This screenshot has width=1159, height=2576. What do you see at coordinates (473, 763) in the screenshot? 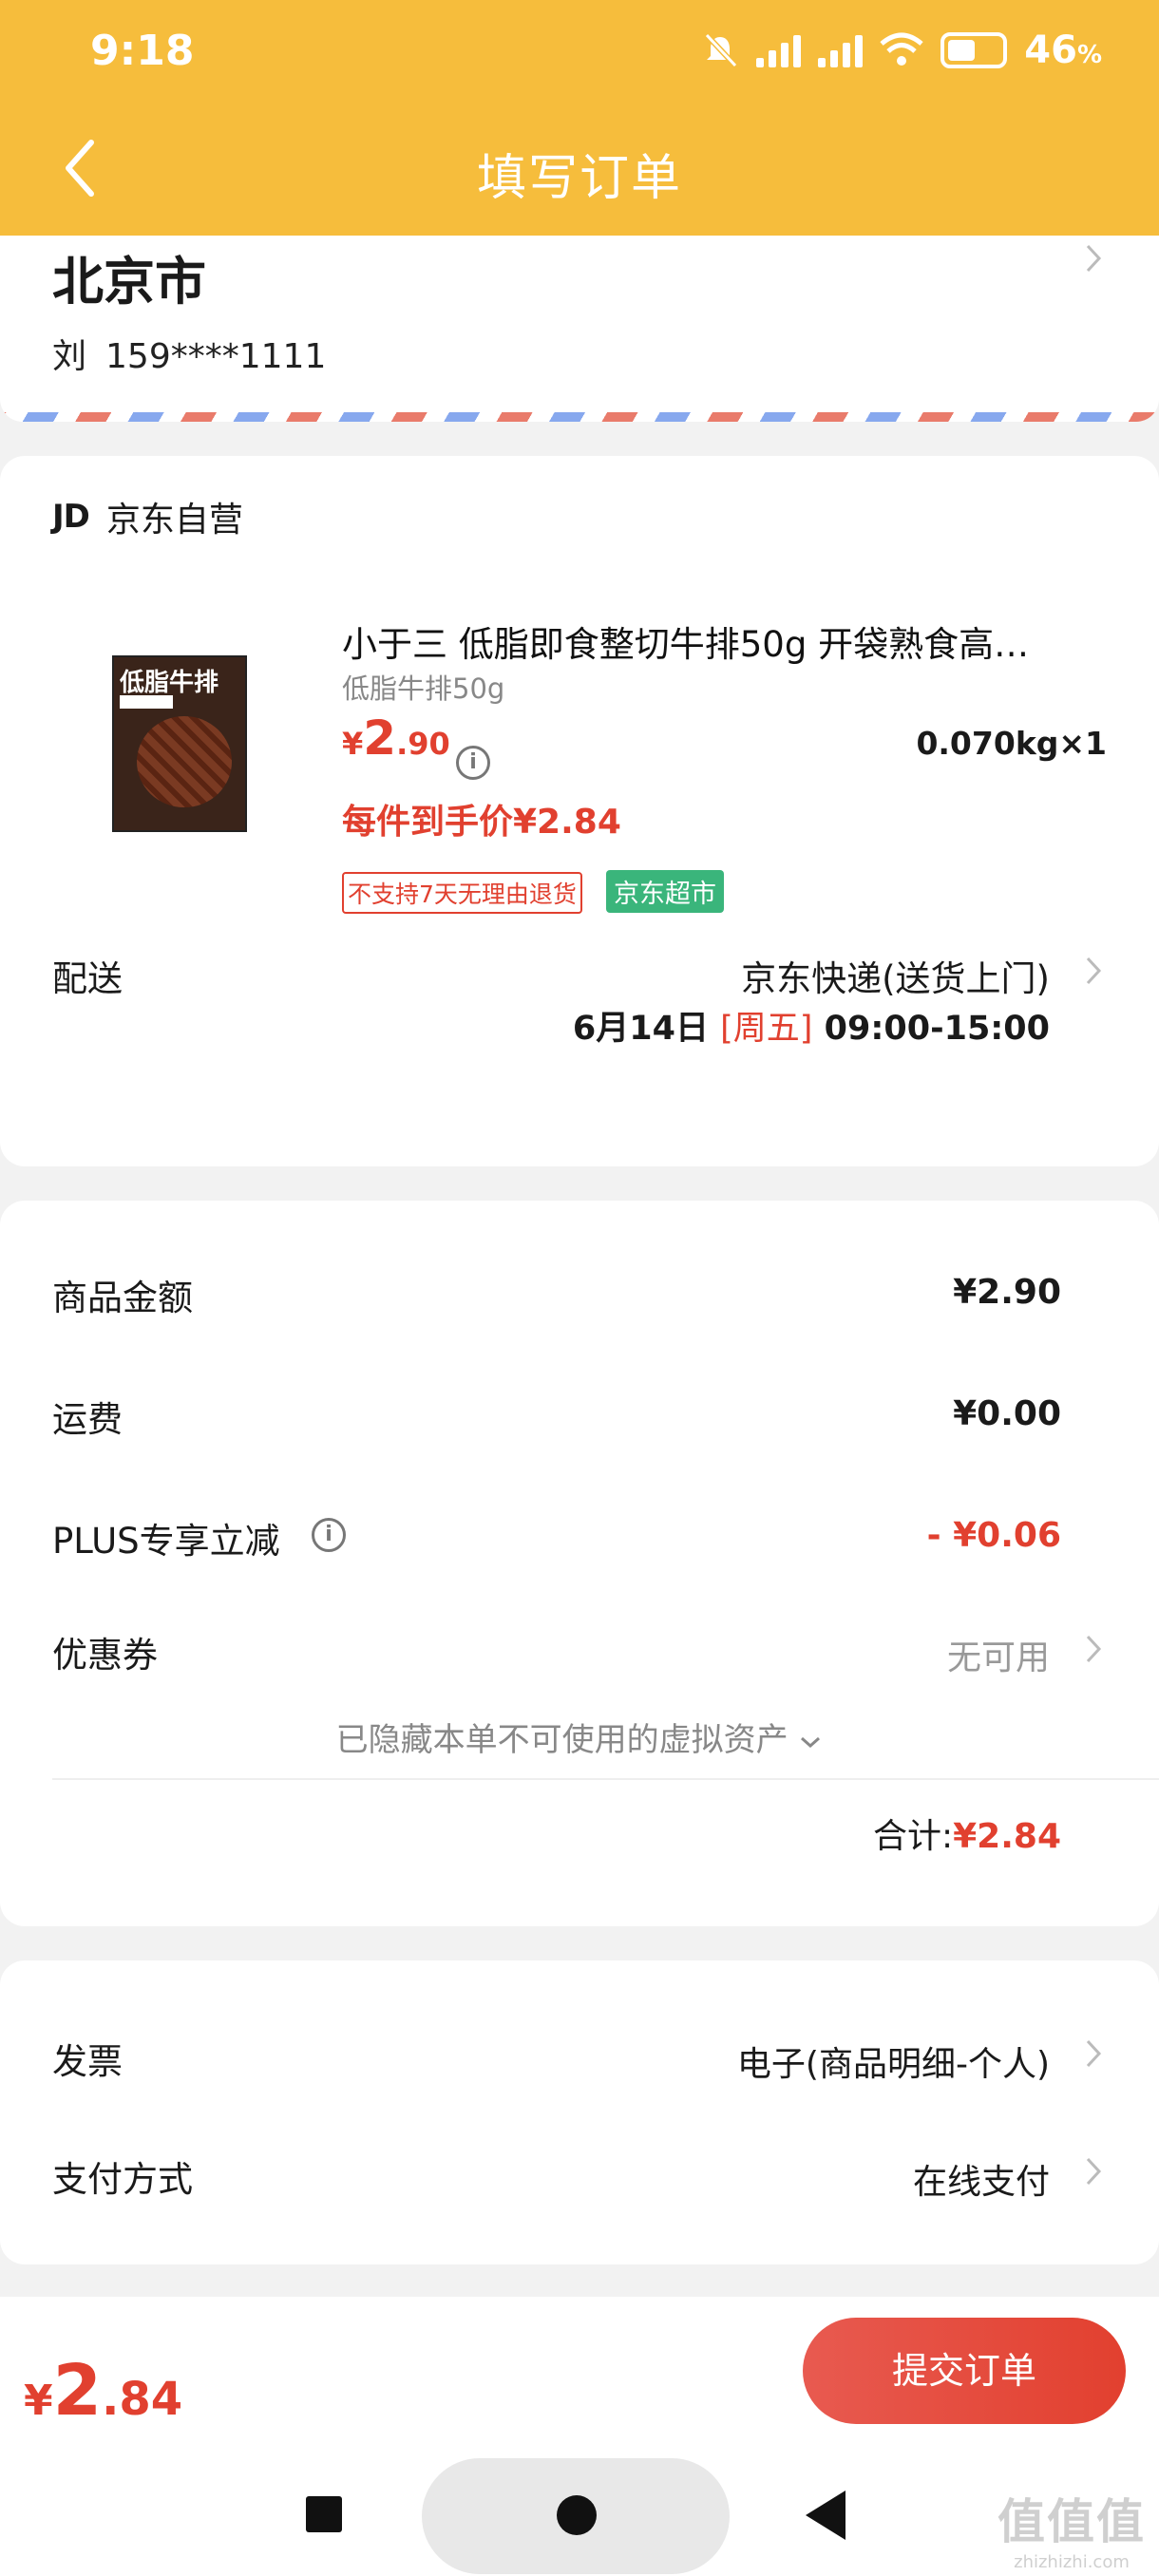
I see `price-info-icon: i` at bounding box center [473, 763].